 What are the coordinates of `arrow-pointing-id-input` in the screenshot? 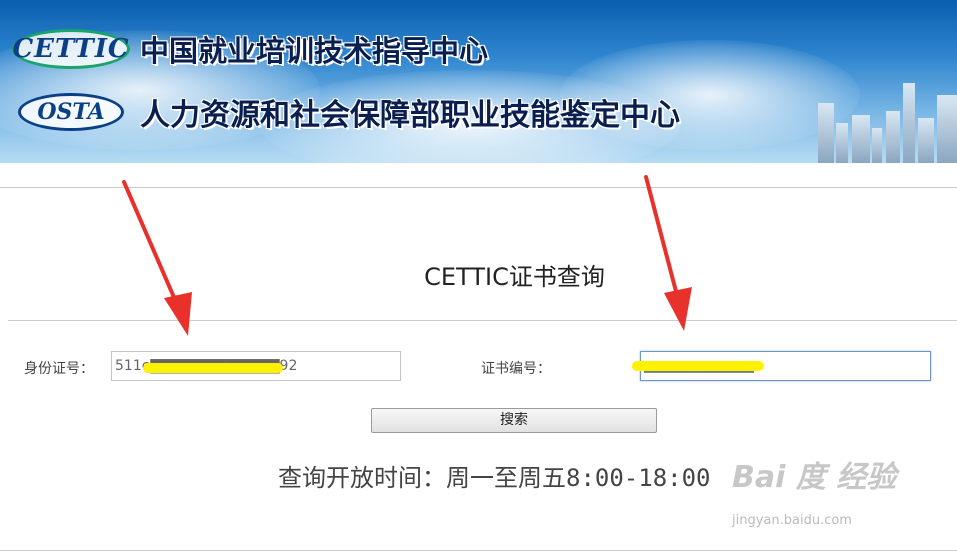 It's located at (157, 258).